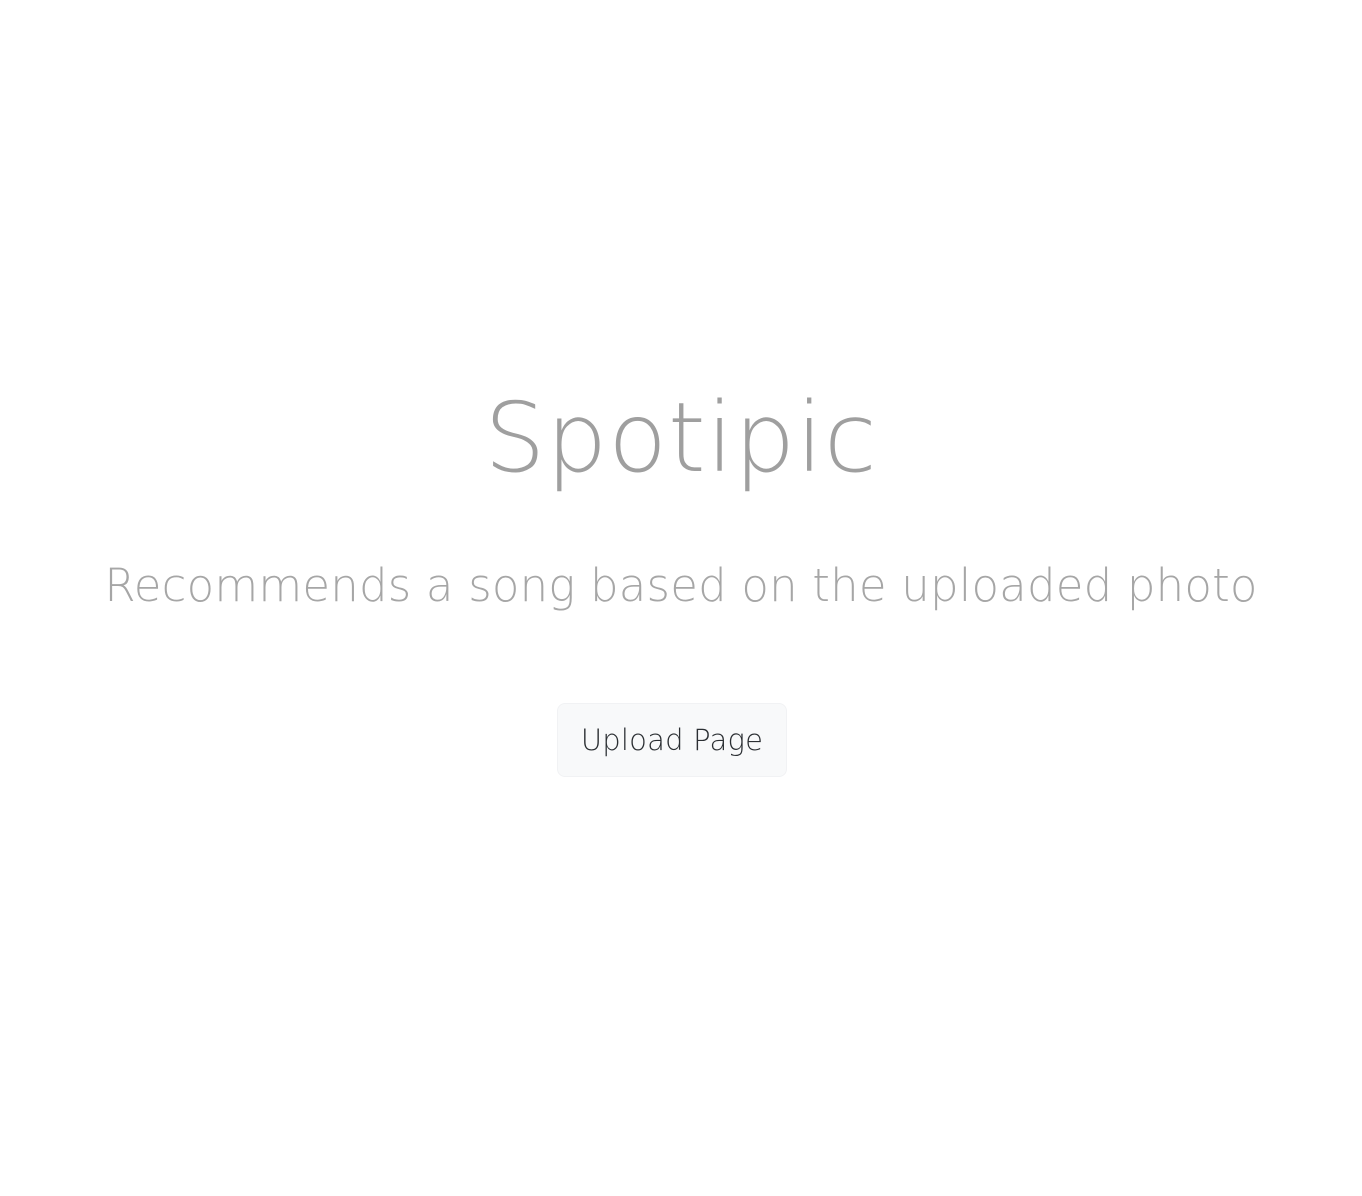 This screenshot has height=1196, width=1362. What do you see at coordinates (681, 438) in the screenshot?
I see `page-title: Spotipic` at bounding box center [681, 438].